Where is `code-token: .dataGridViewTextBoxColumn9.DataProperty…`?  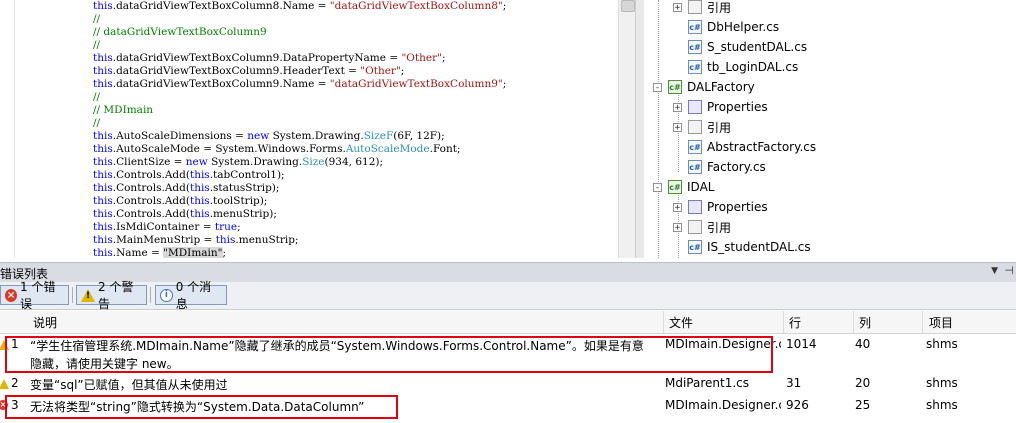
code-token: .dataGridViewTextBoxColumn9.DataProperty… is located at coordinates (257, 58).